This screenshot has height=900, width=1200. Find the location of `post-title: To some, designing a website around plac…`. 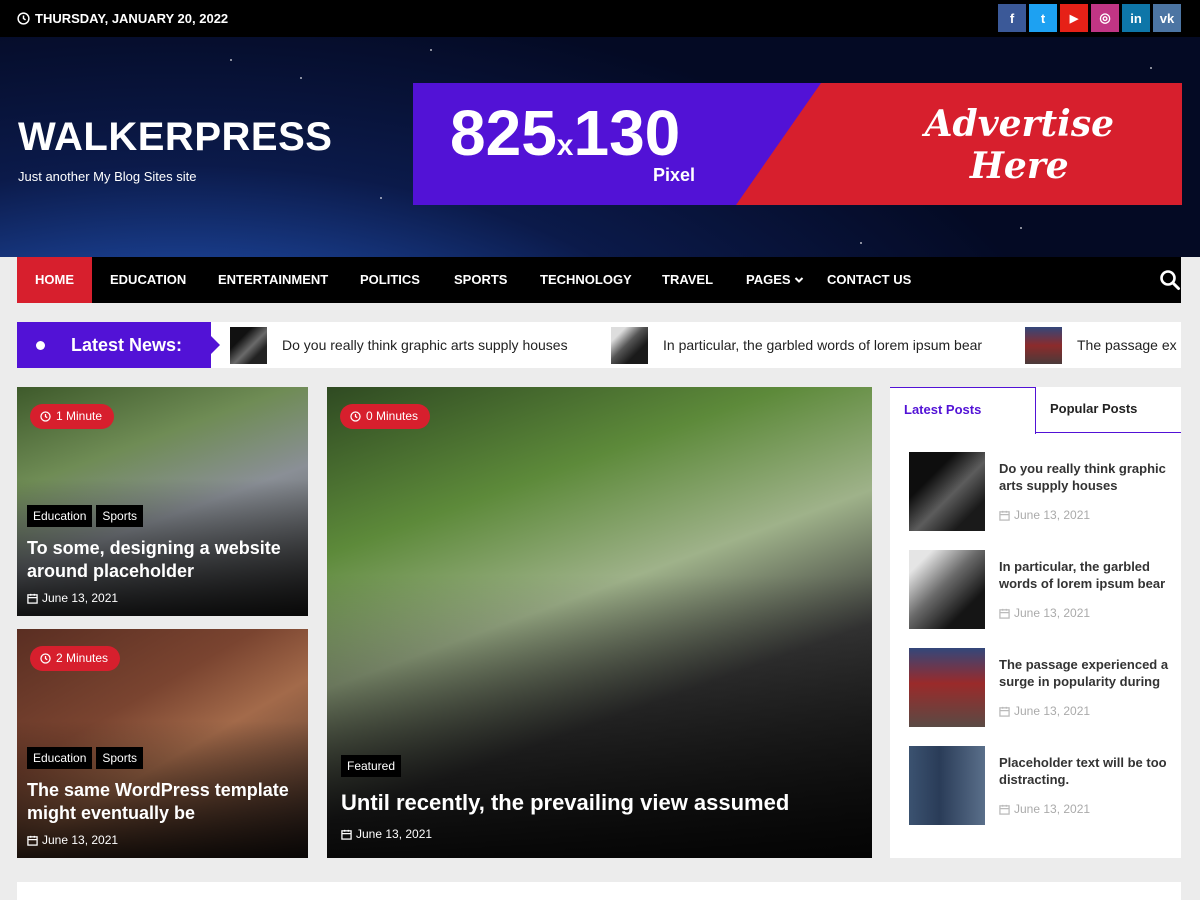

post-title: To some, designing a website around plac… is located at coordinates (162, 560).